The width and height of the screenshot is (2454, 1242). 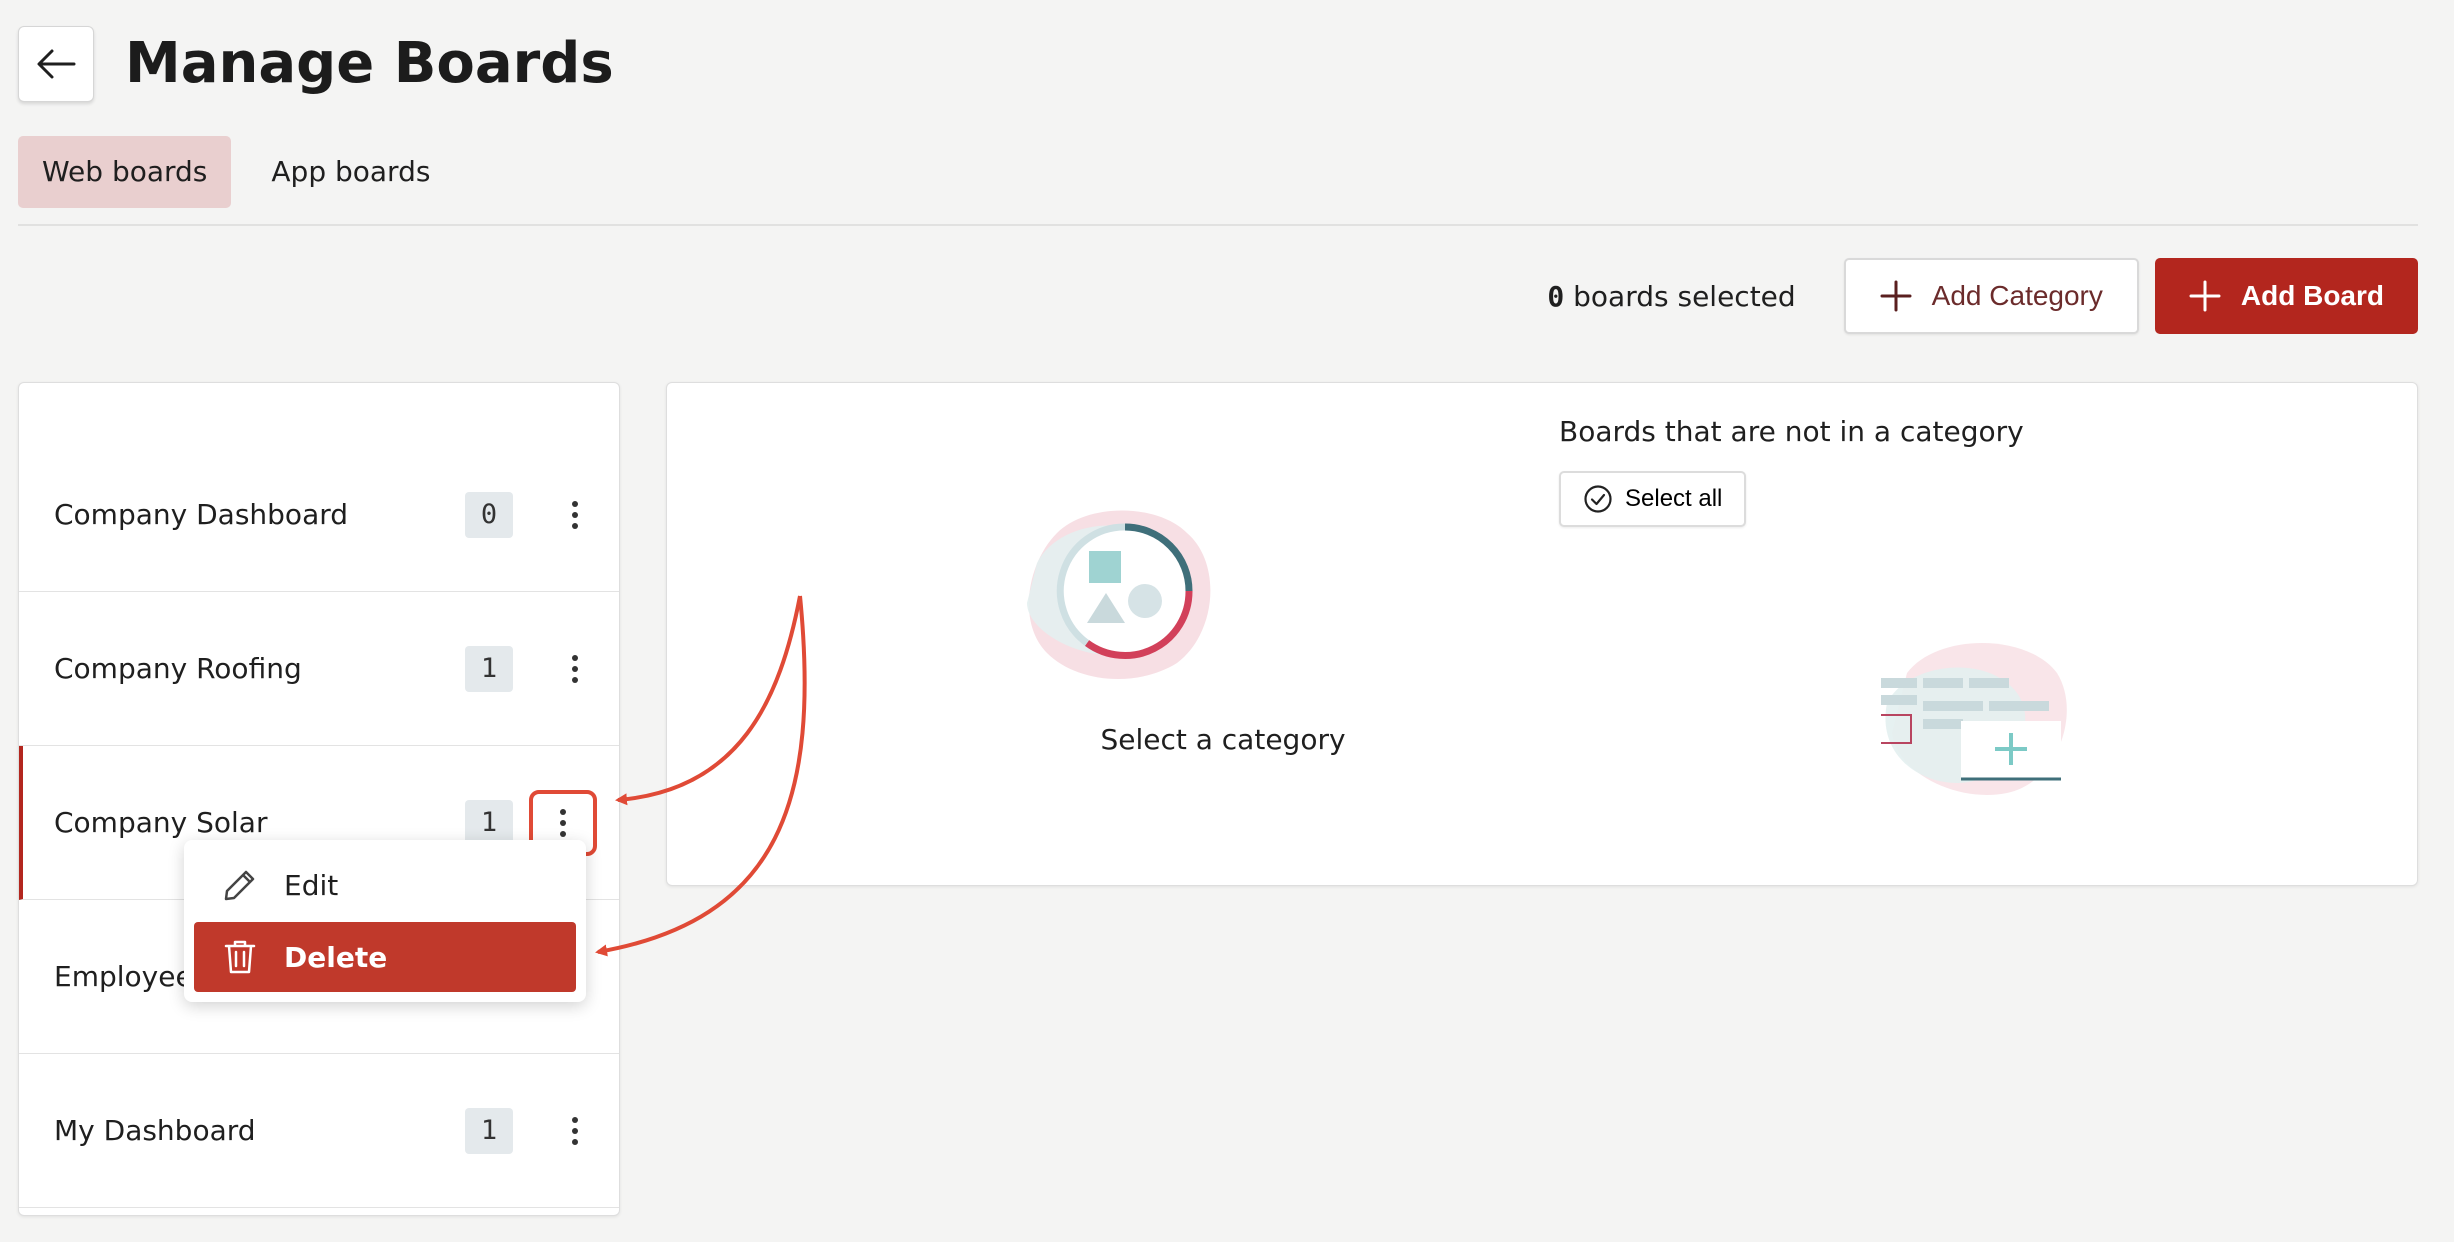 I want to click on selected-count-number: 0, so click(x=1556, y=296).